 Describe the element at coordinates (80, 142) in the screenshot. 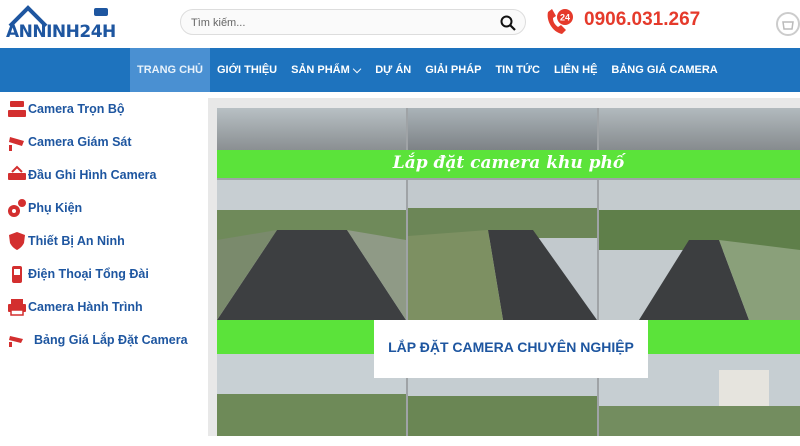

I see `sidebar-item-label: Camera Giám Sát` at that location.